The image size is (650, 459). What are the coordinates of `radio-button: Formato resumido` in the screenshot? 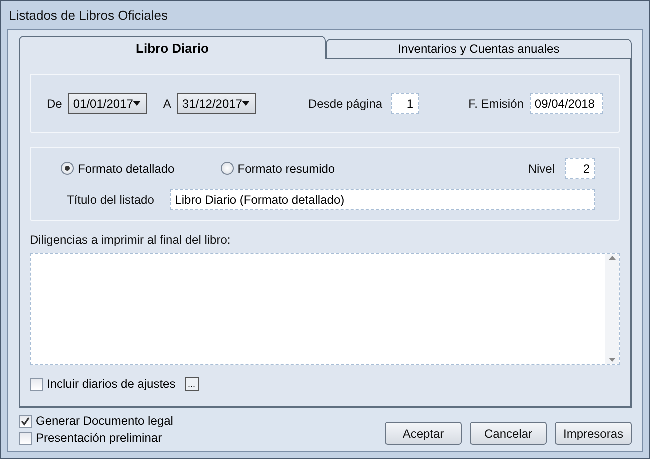 It's located at (278, 169).